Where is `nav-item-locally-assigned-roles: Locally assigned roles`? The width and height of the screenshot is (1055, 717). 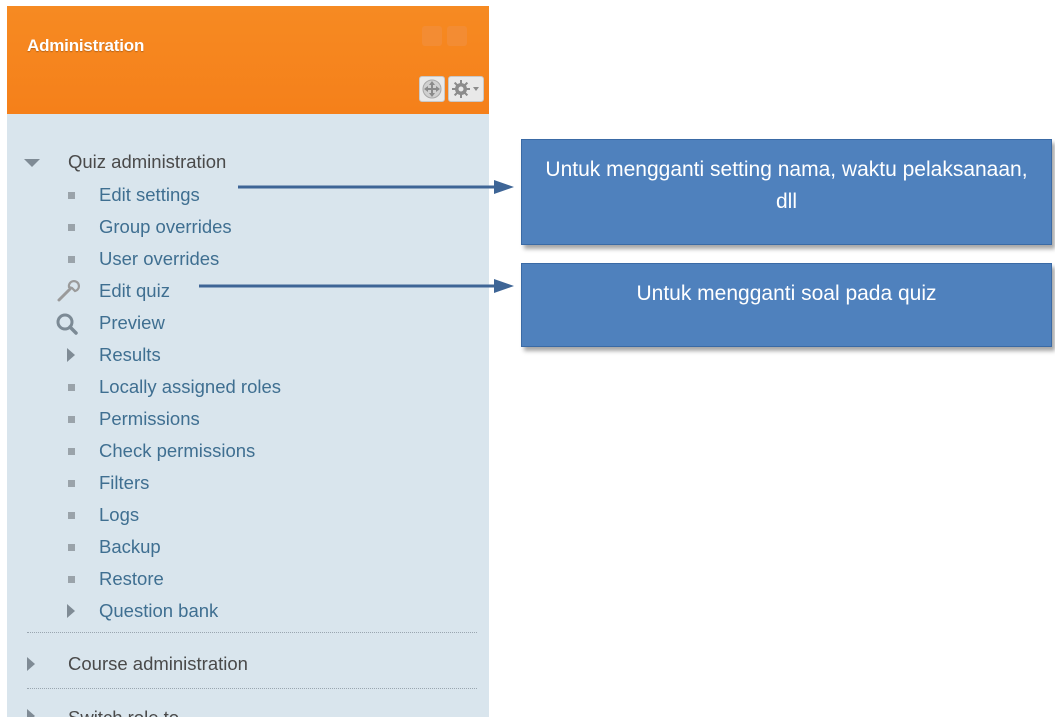 nav-item-locally-assigned-roles: Locally assigned roles is located at coordinates (248, 387).